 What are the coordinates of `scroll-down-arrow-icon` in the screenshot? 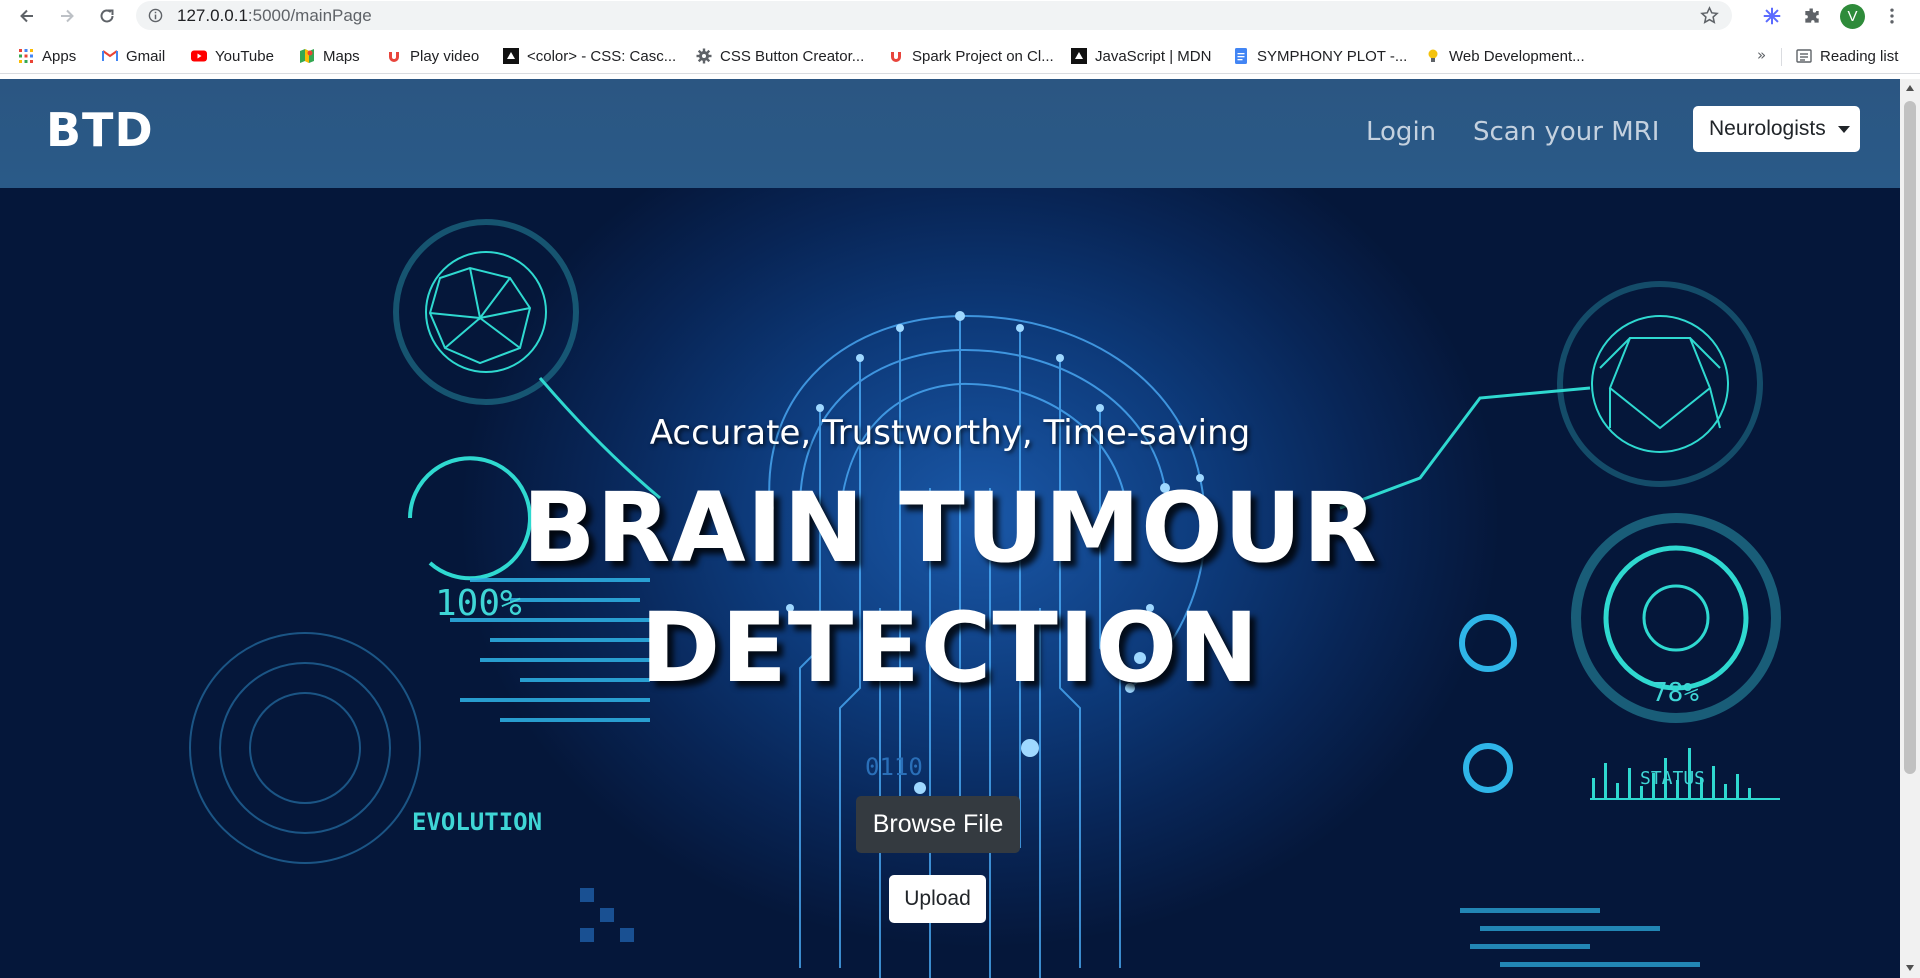 It's located at (1910, 968).